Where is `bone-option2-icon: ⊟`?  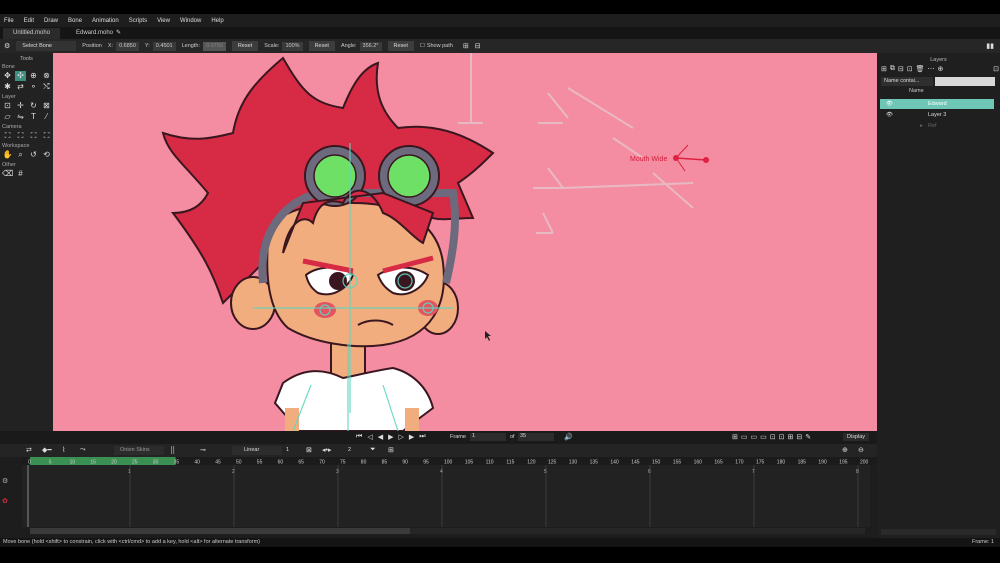 bone-option2-icon: ⊟ is located at coordinates (478, 46).